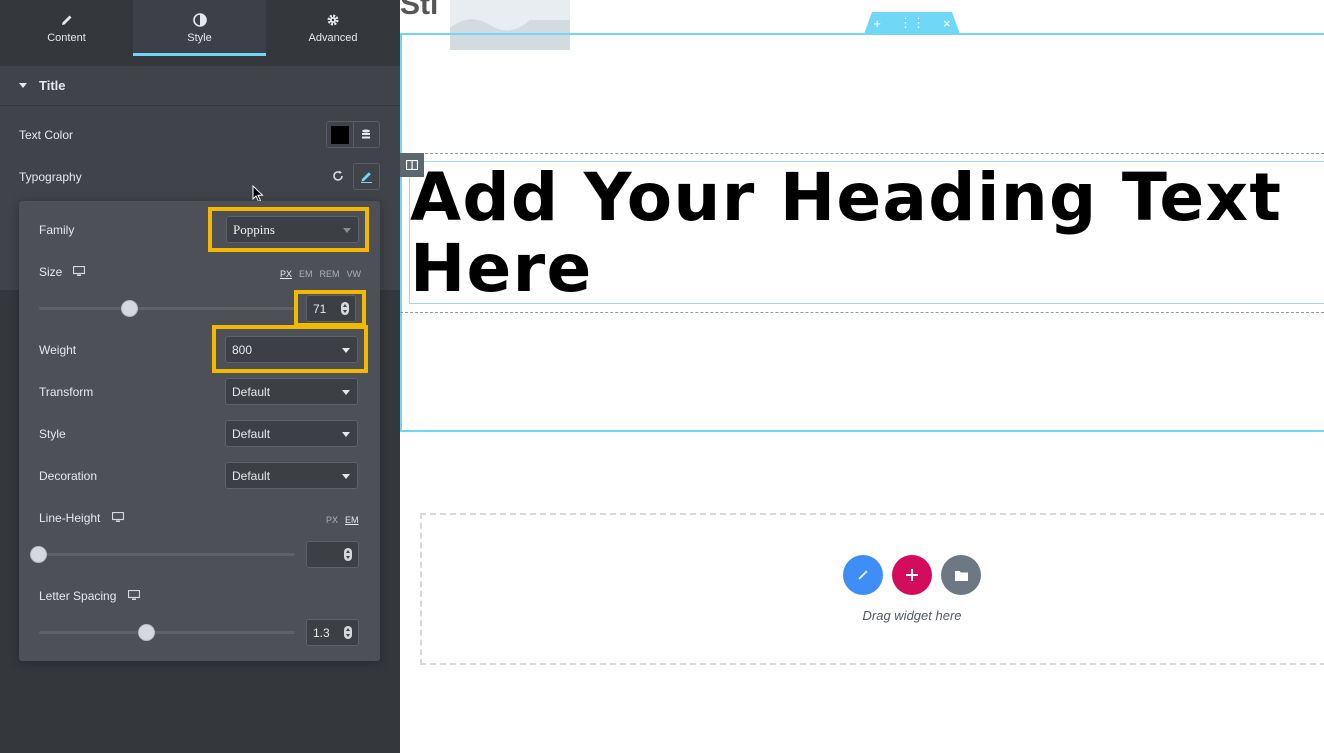  Describe the element at coordinates (342, 520) in the screenshot. I see `line-height-units: PX EM` at that location.